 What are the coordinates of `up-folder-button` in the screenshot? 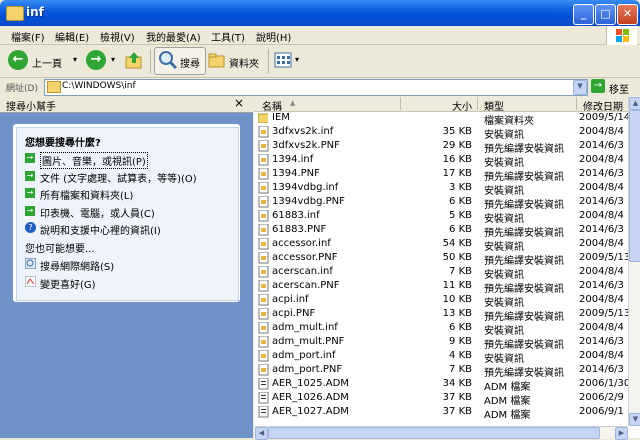 It's located at (134, 60).